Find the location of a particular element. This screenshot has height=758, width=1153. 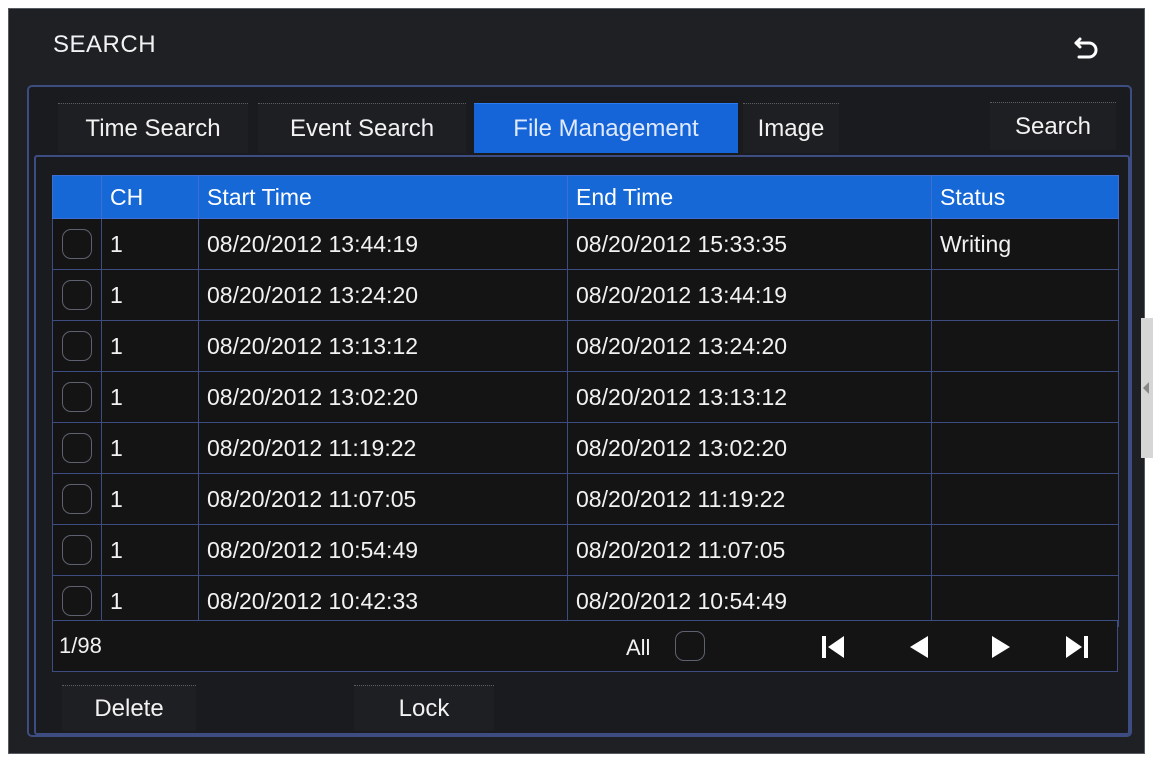

back-button is located at coordinates (1086, 48).